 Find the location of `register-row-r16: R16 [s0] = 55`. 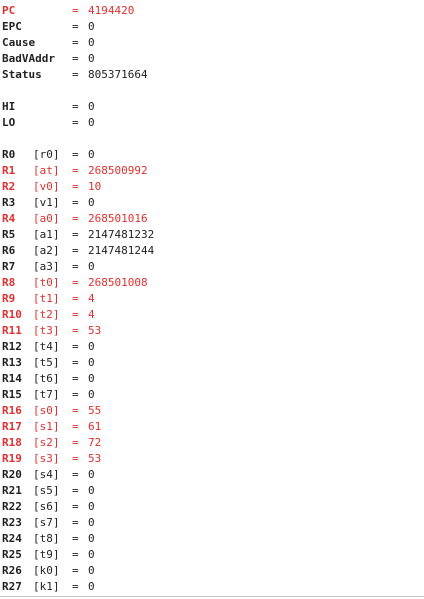

register-row-r16: R16 [s0] = 55 is located at coordinates (78, 411).